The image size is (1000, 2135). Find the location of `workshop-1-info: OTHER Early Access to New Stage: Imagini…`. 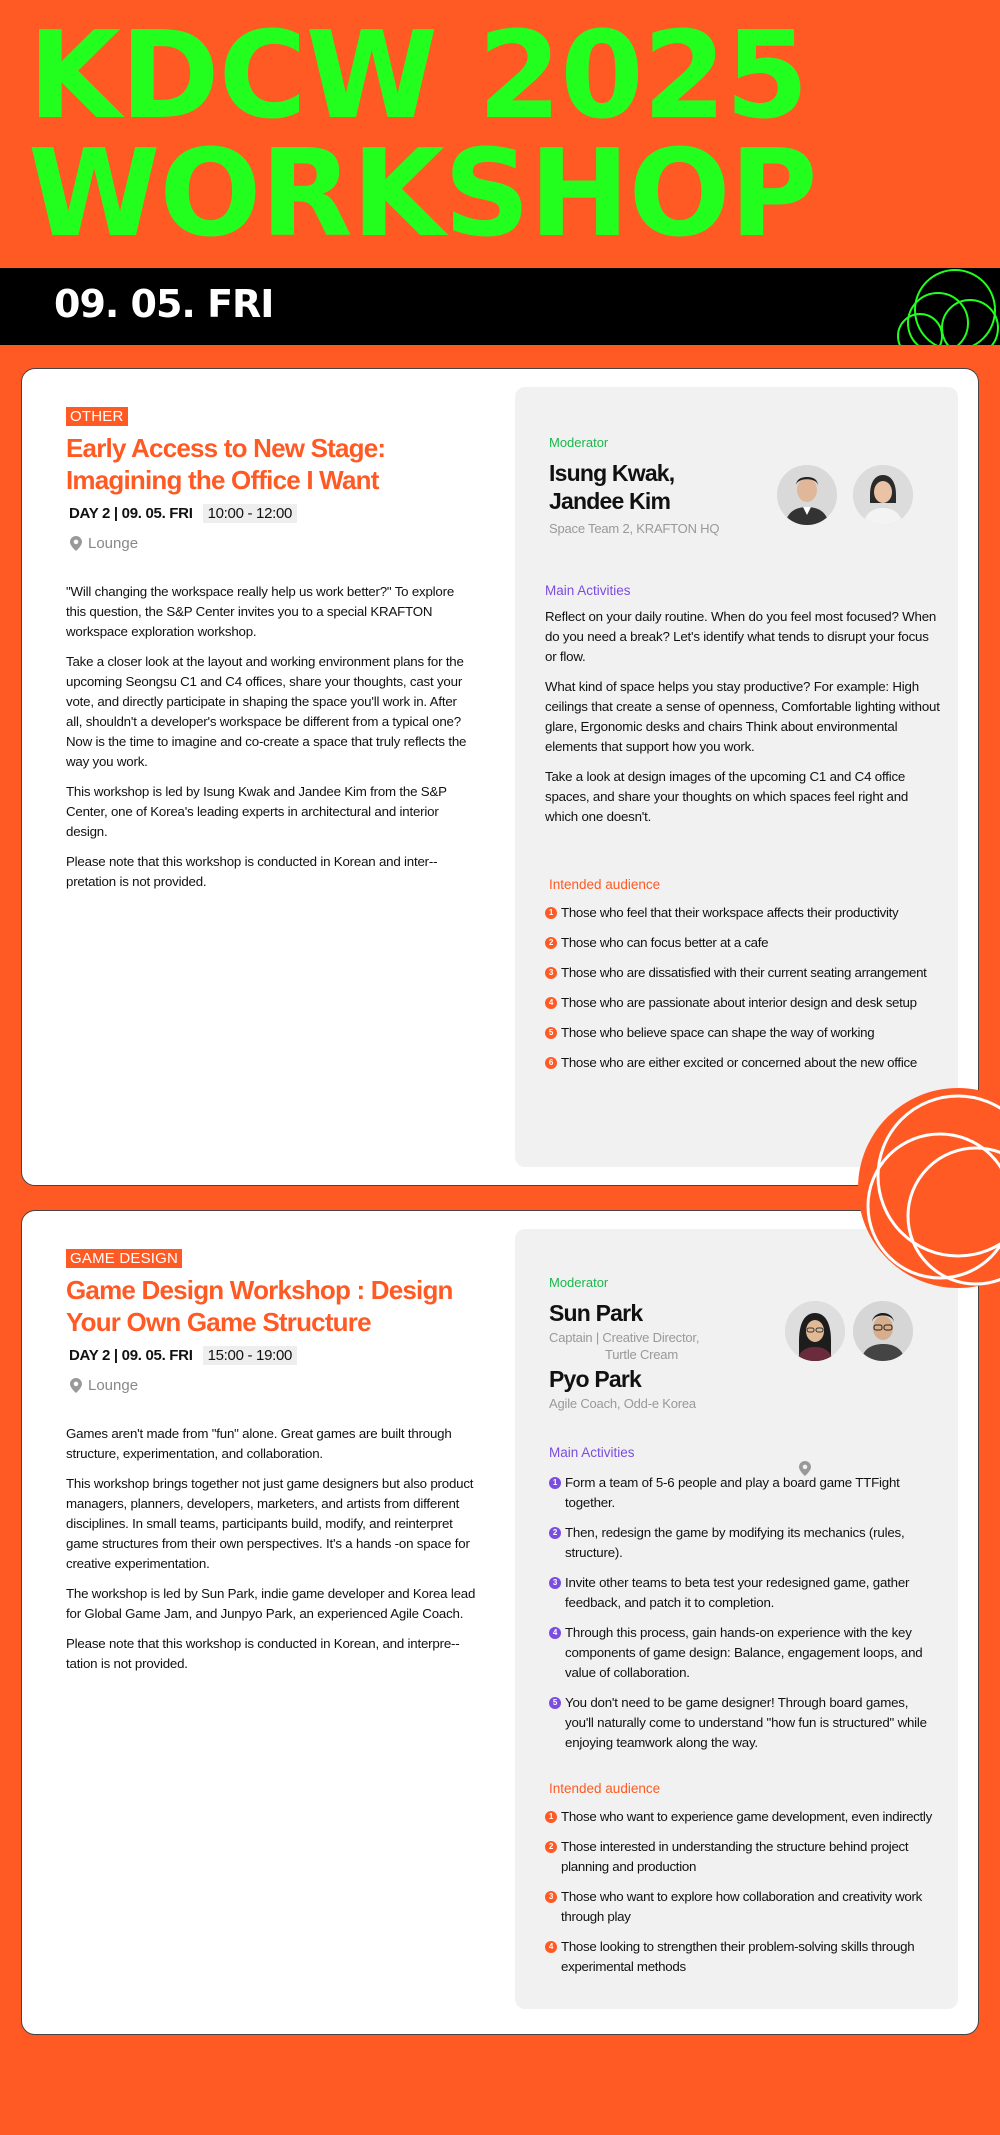

workshop-1-info: OTHER Early Access to New Stage: Imagini… is located at coordinates (271, 654).